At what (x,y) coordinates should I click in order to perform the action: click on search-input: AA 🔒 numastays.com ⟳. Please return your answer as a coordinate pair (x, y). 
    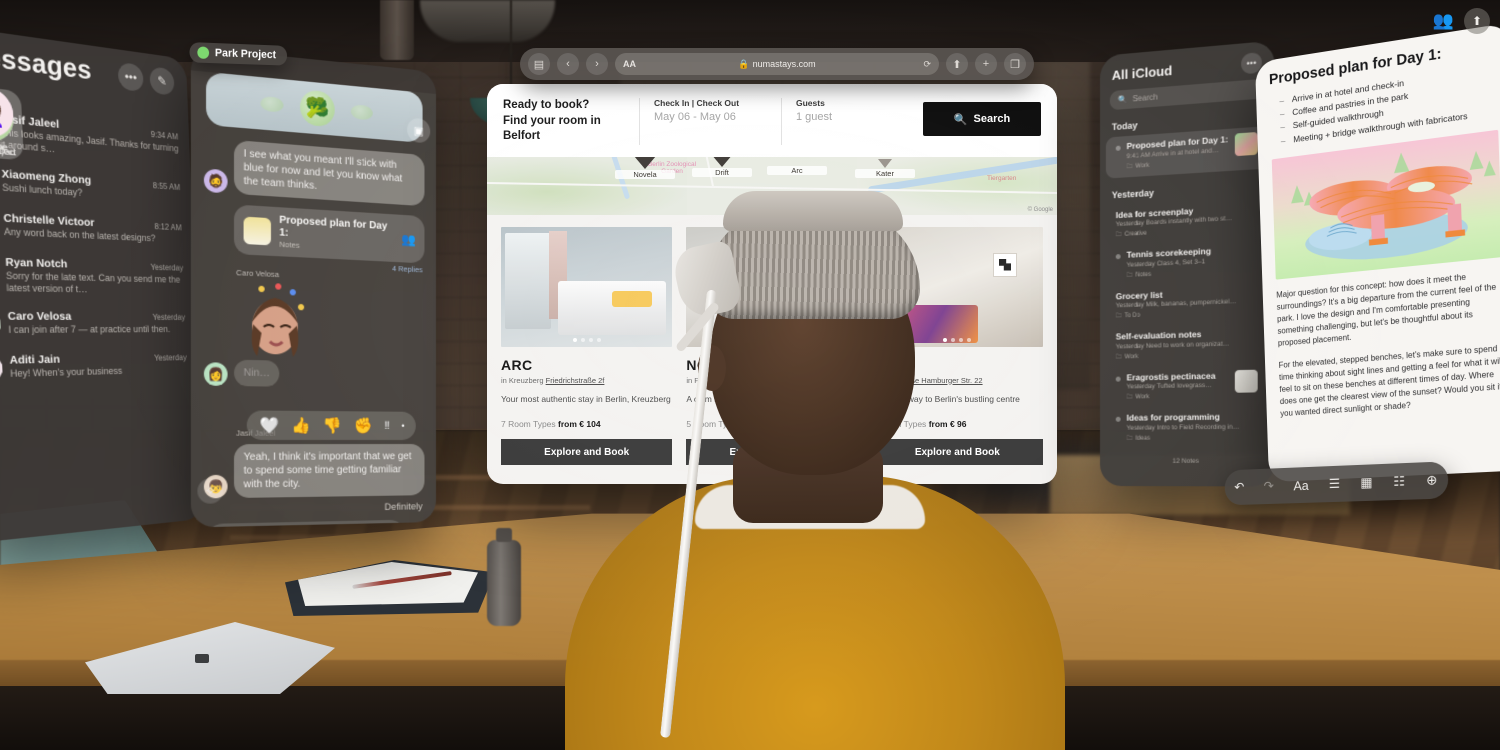
    Looking at the image, I should click on (777, 64).